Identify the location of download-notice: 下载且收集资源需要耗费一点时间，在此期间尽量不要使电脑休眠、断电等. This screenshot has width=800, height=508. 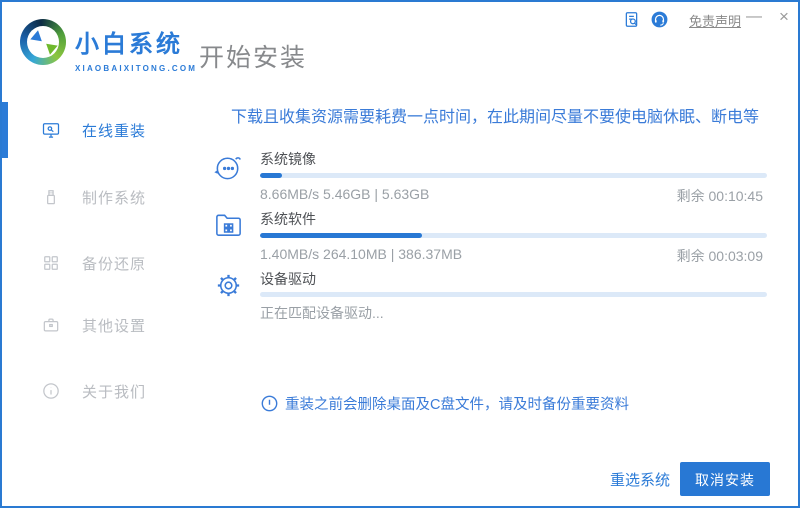
(494, 117).